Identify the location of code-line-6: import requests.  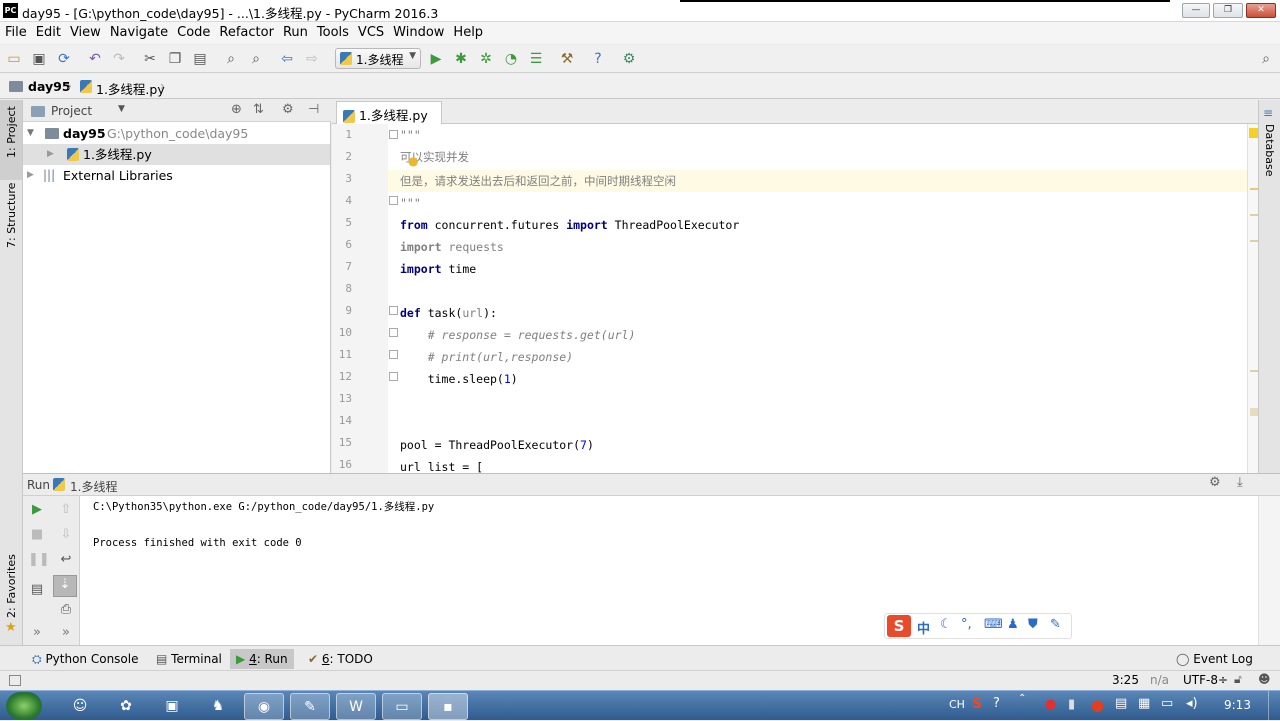
(452, 247).